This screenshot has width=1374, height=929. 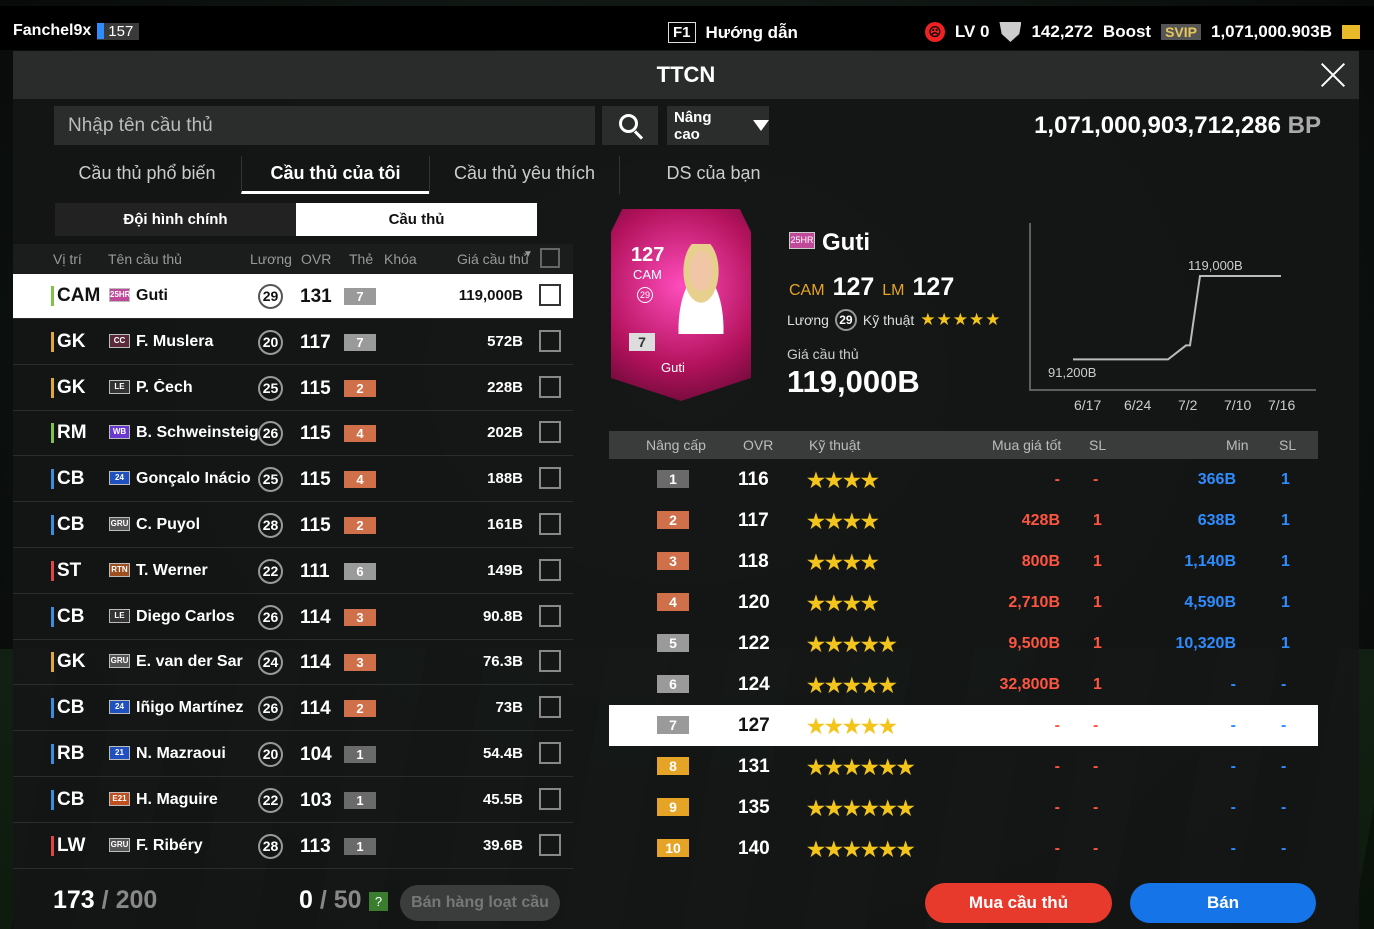 What do you see at coordinates (175, 219) in the screenshot?
I see `subtab-main-squad: Đội hình chính` at bounding box center [175, 219].